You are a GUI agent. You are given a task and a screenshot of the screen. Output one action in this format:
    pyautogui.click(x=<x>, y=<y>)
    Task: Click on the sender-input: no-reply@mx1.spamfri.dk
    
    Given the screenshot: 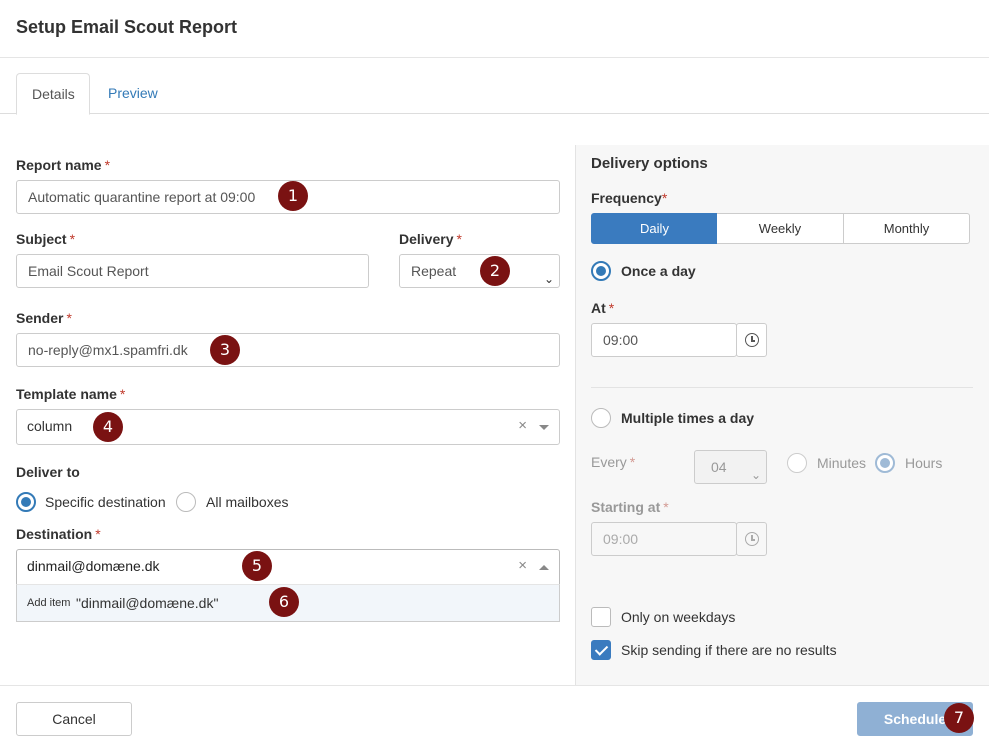 What is the action you would take?
    pyautogui.click(x=288, y=350)
    